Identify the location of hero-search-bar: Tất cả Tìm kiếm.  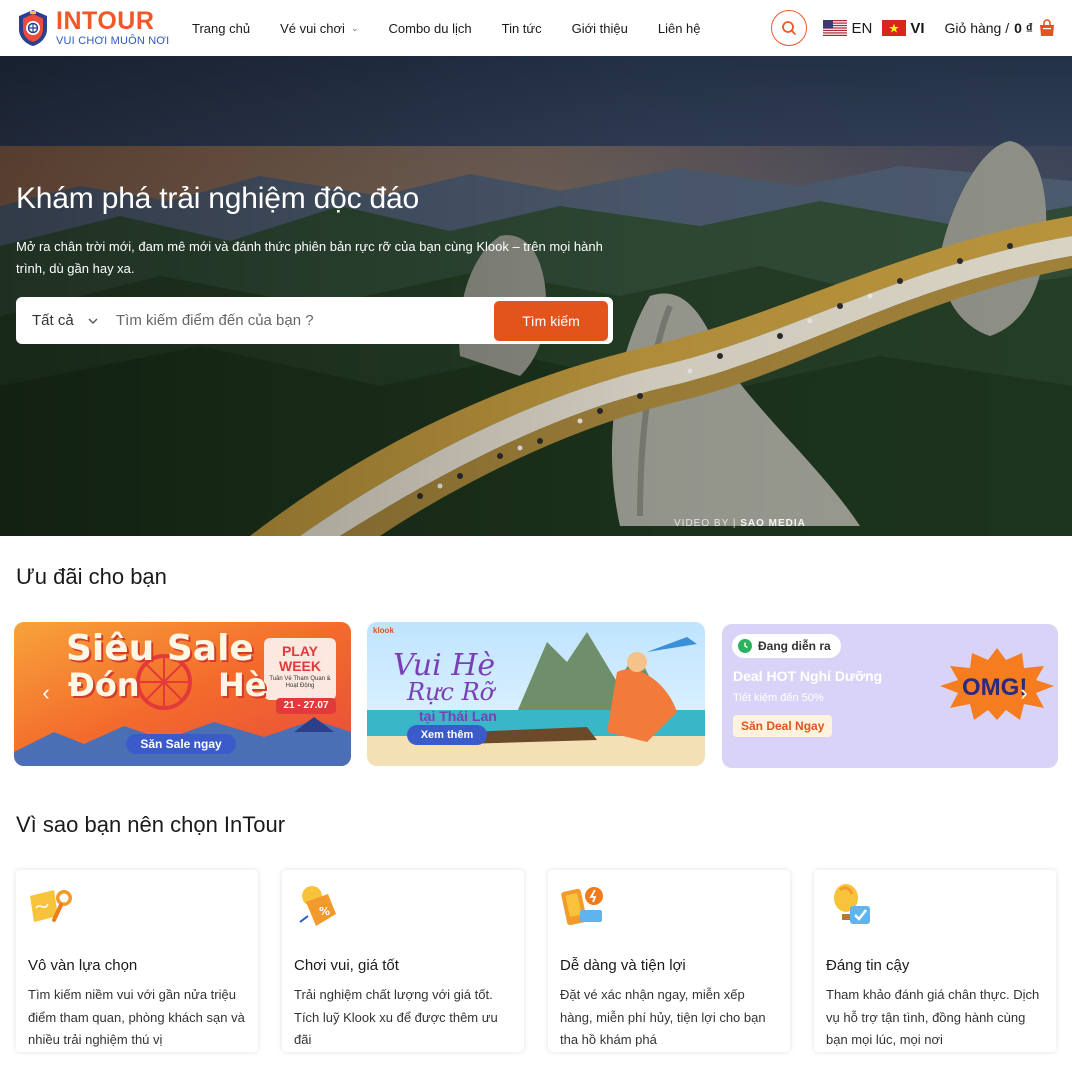
(314, 320).